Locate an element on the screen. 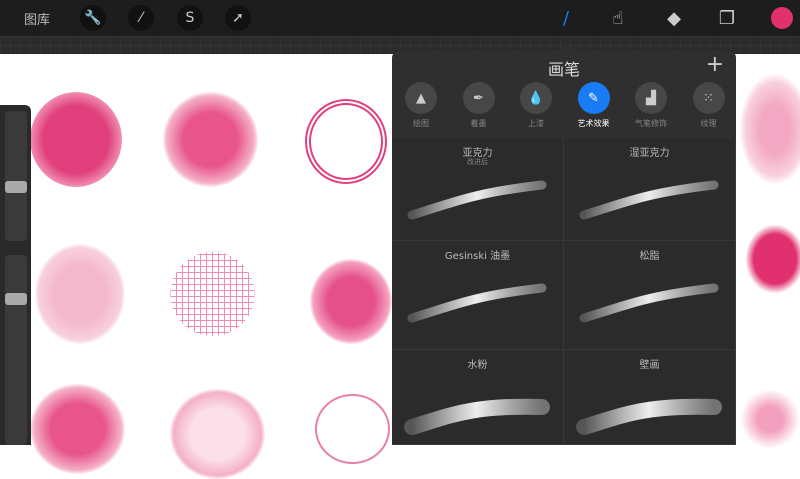 Image resolution: width=800 pixels, height=479 pixels. layers-icon: ❐ is located at coordinates (727, 18).